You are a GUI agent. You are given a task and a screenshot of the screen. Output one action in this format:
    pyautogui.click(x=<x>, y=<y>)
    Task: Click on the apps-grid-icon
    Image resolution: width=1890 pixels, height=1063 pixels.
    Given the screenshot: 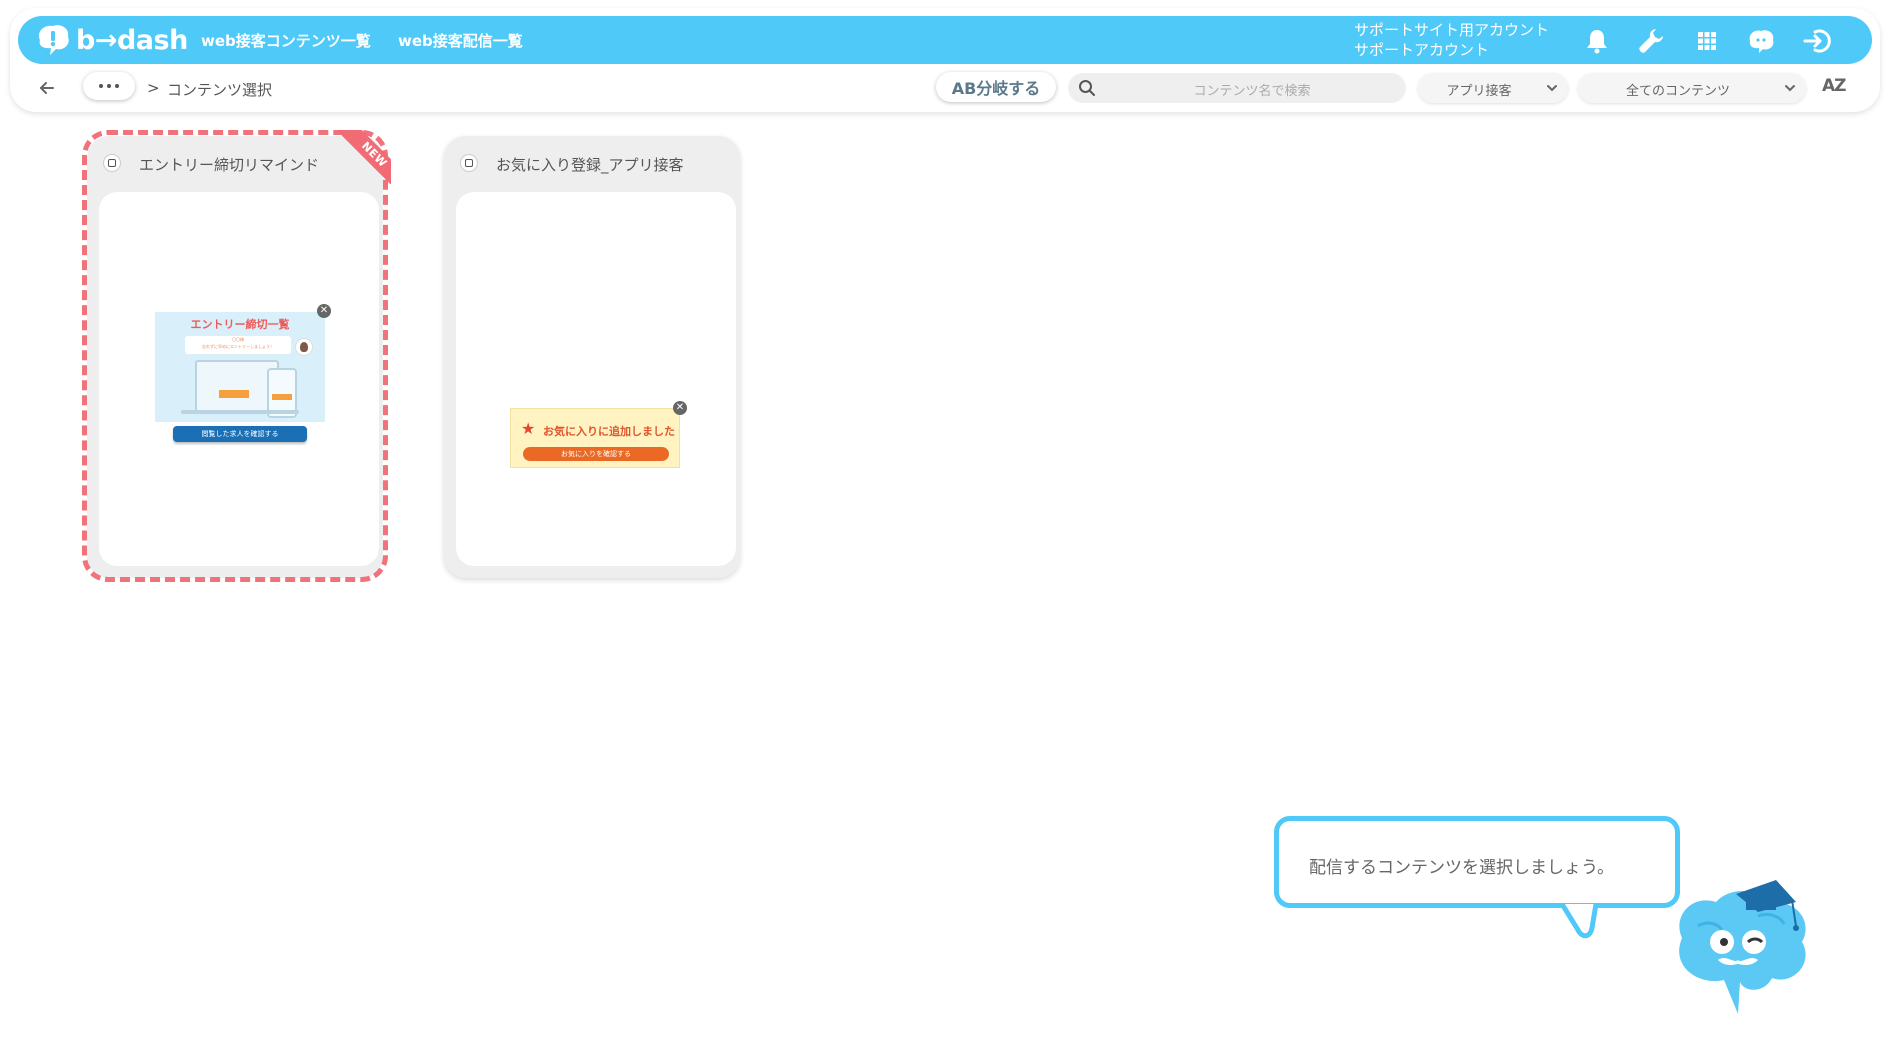 What is the action you would take?
    pyautogui.click(x=1707, y=41)
    